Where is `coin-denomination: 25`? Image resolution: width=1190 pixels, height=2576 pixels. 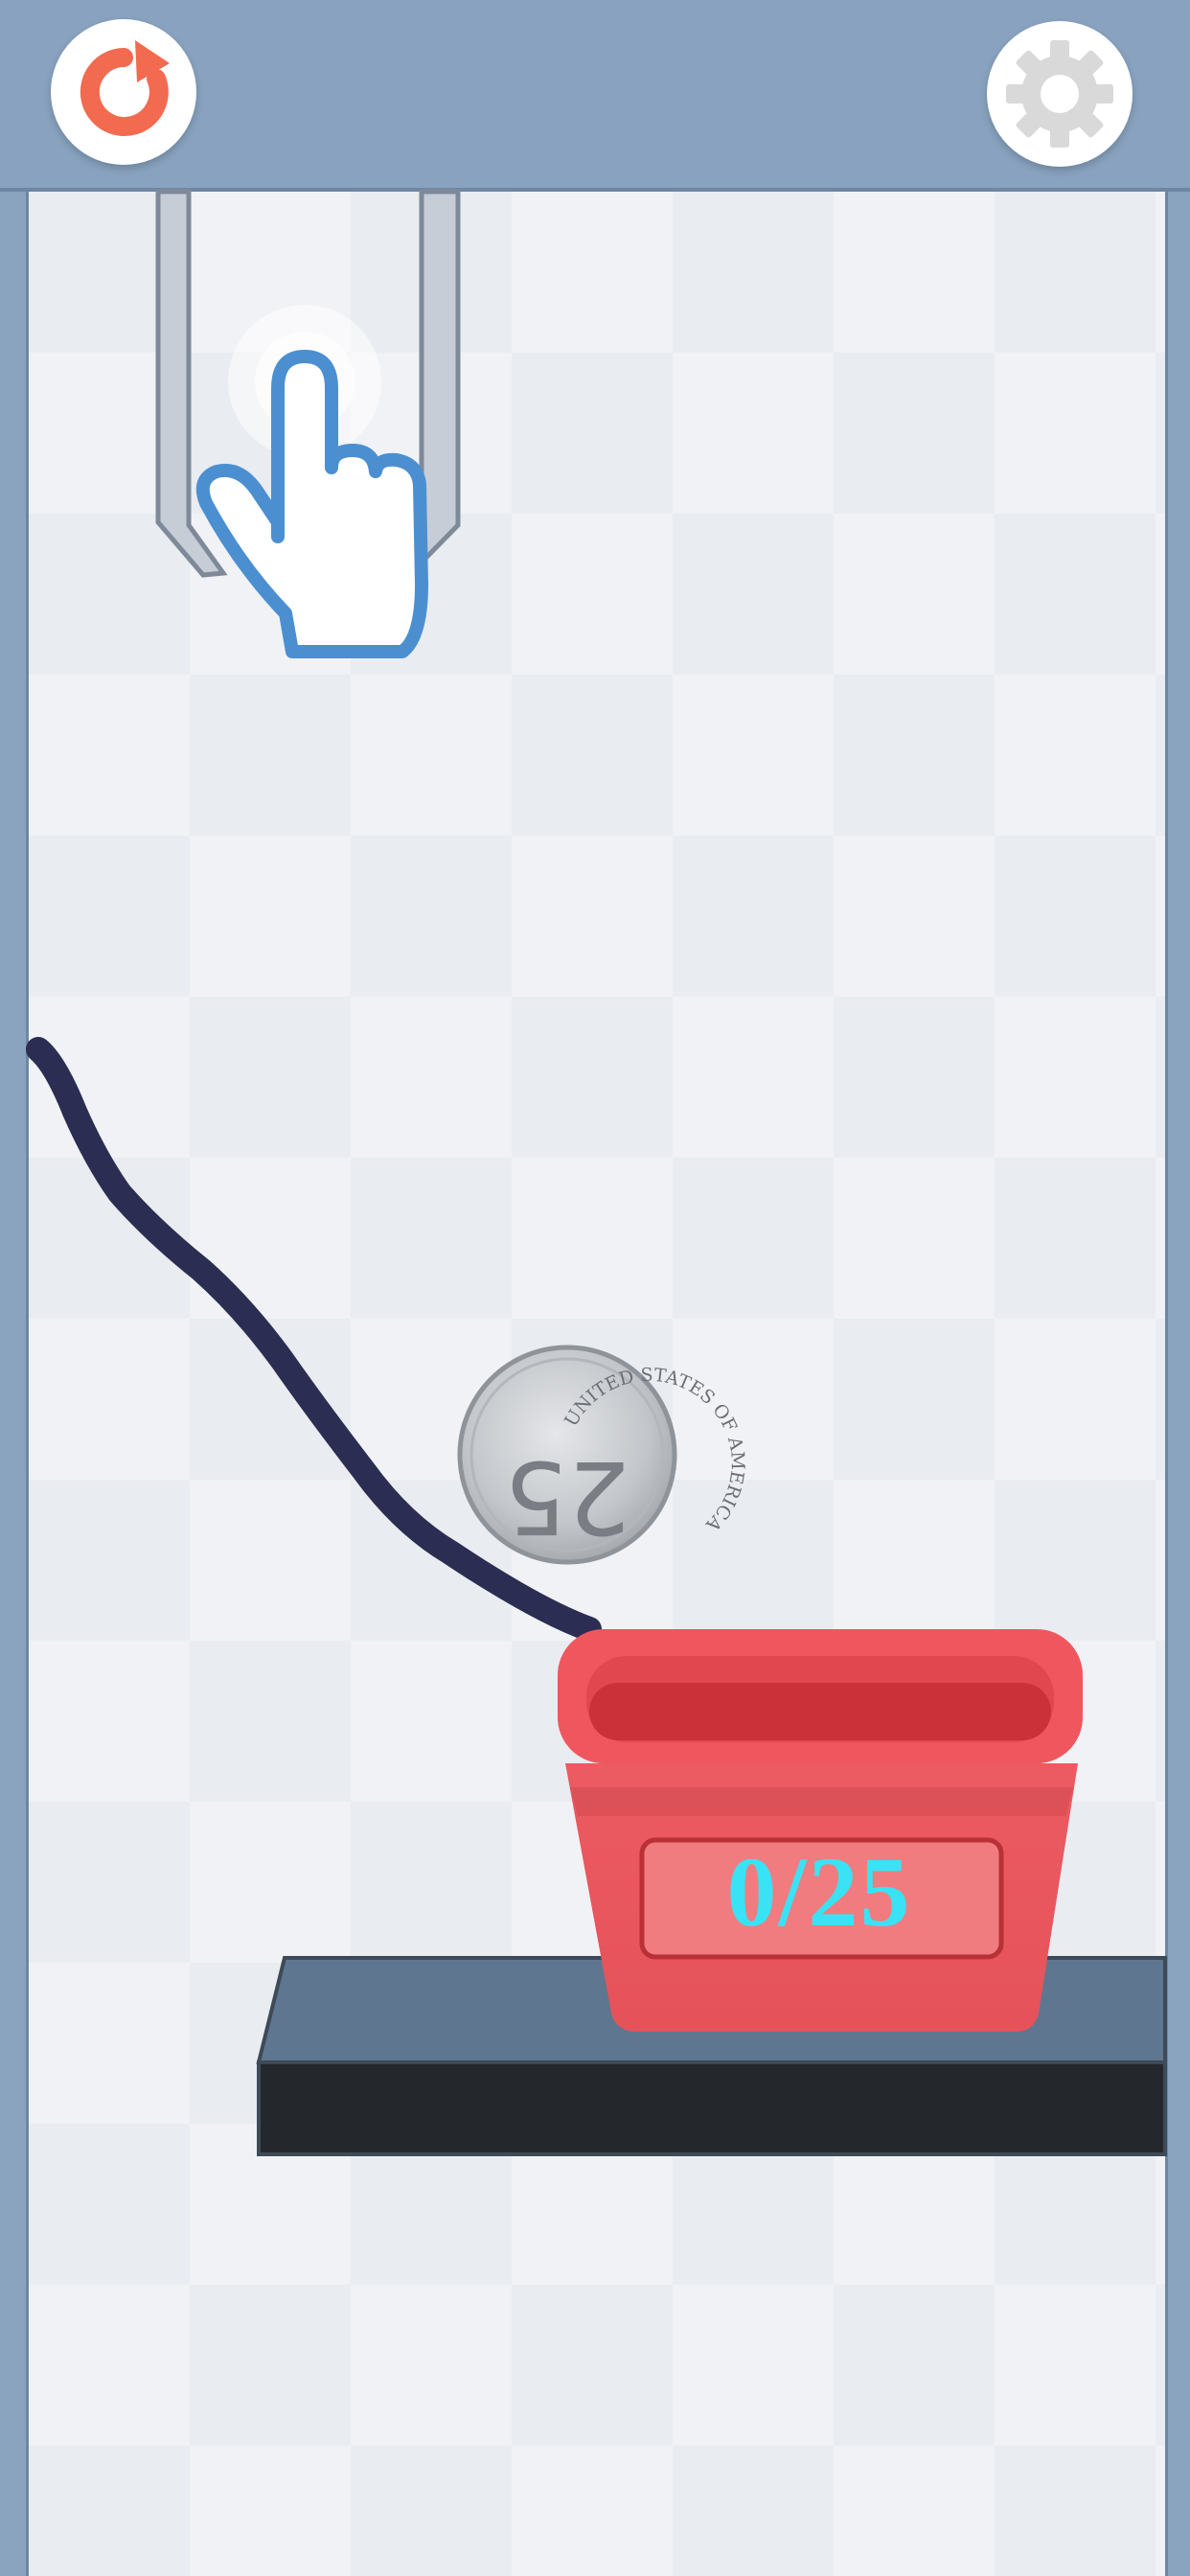 coin-denomination: 25 is located at coordinates (567, 1496).